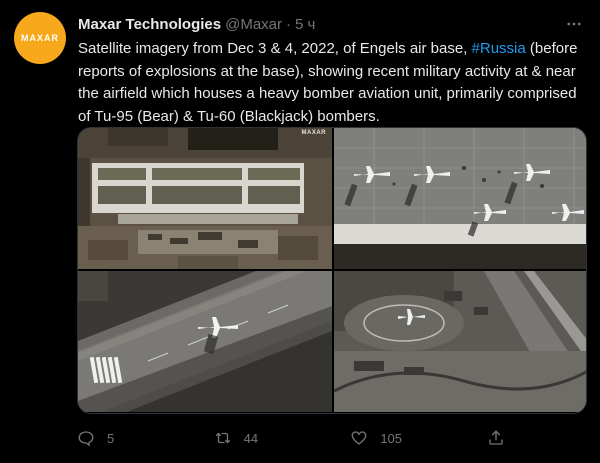  I want to click on satellite-bombers-apron-image, so click(460, 198).